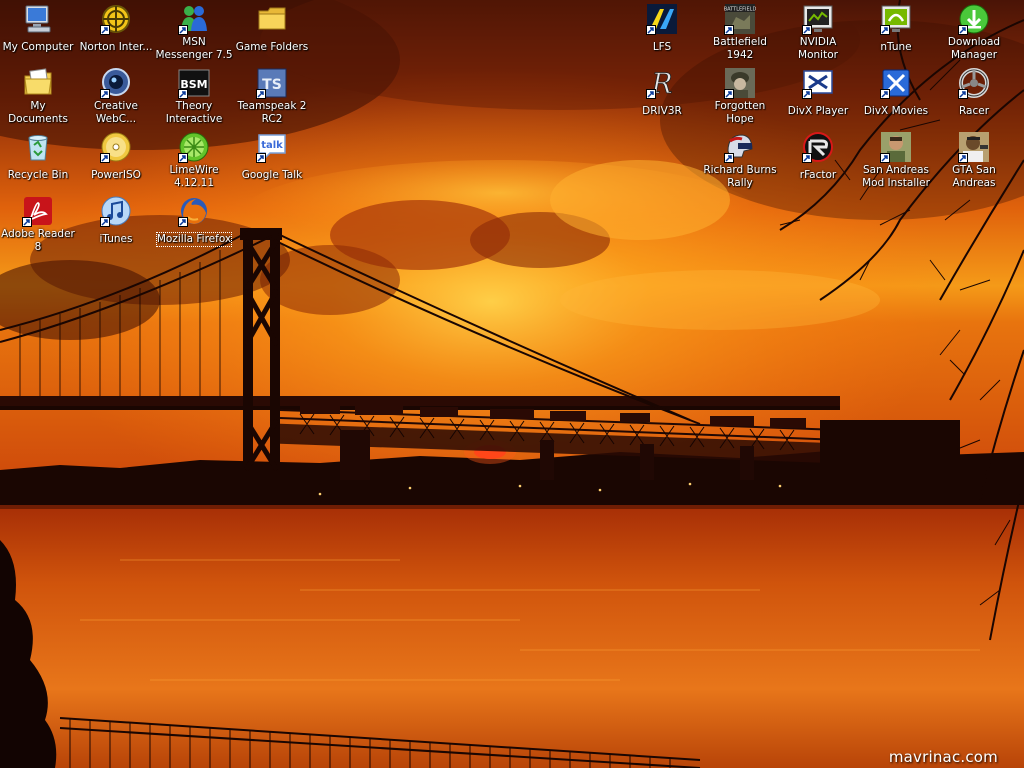  I want to click on desktop-icon-itunes: iTunes, so click(116, 226).